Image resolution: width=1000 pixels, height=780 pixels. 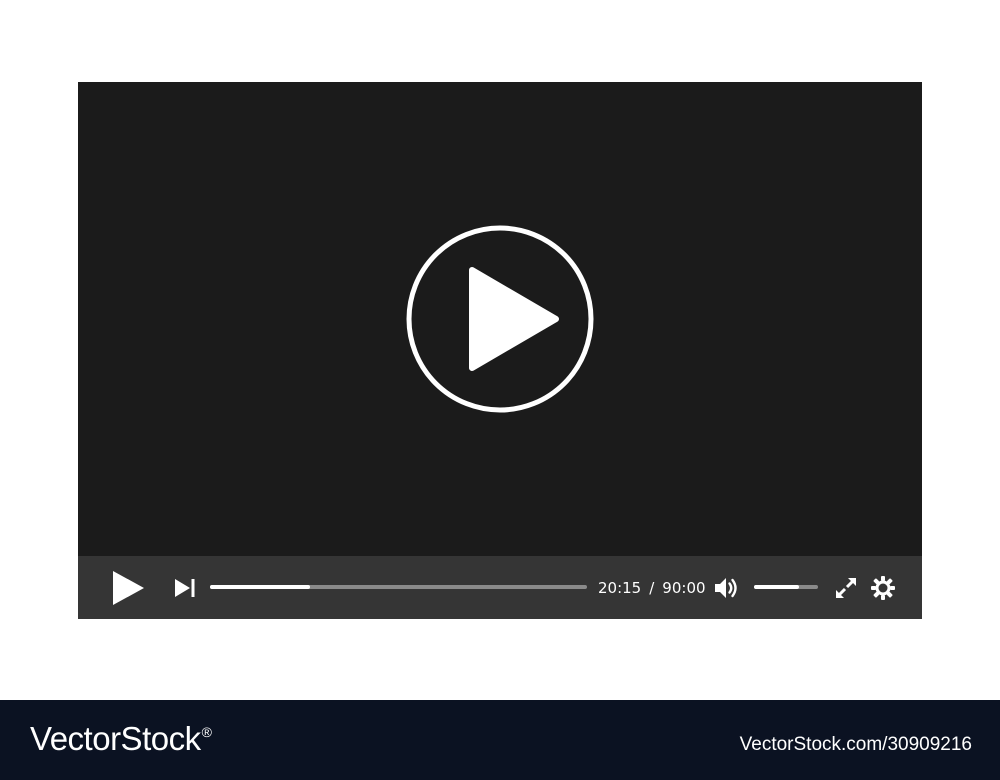 I want to click on volume-icon, so click(x=726, y=588).